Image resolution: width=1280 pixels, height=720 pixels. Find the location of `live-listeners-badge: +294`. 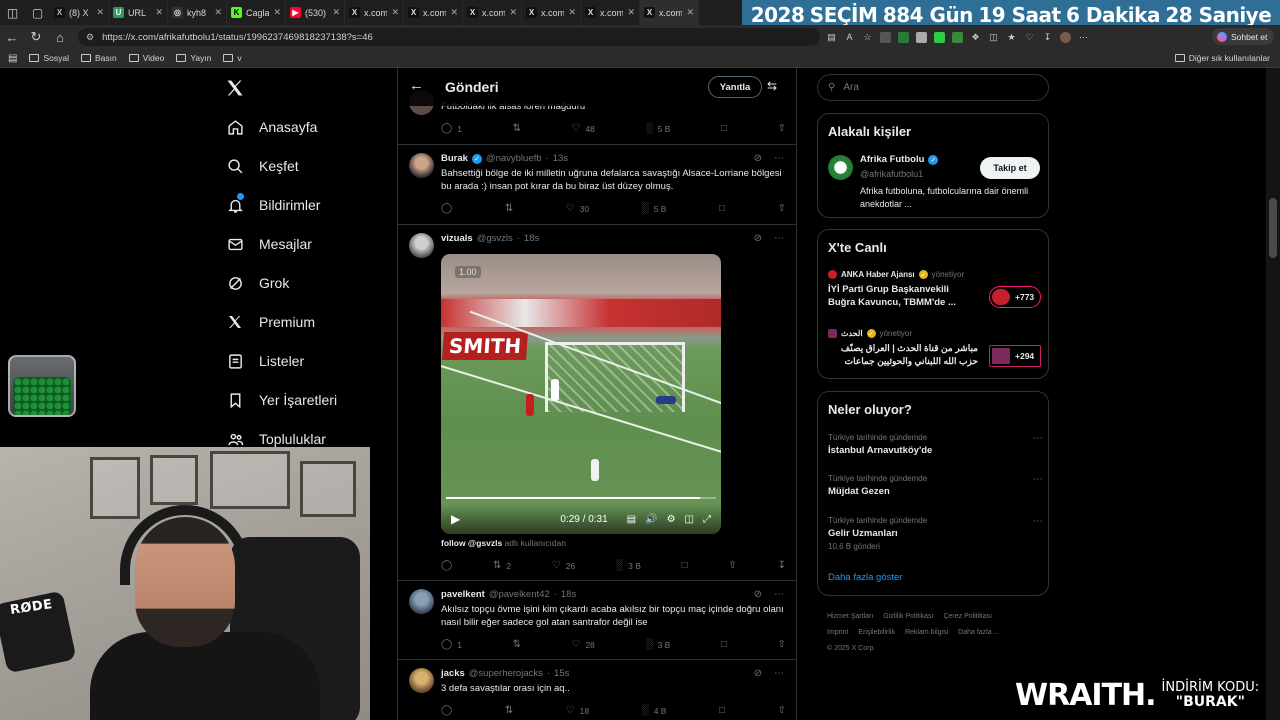

live-listeners-badge: +294 is located at coordinates (1015, 356).